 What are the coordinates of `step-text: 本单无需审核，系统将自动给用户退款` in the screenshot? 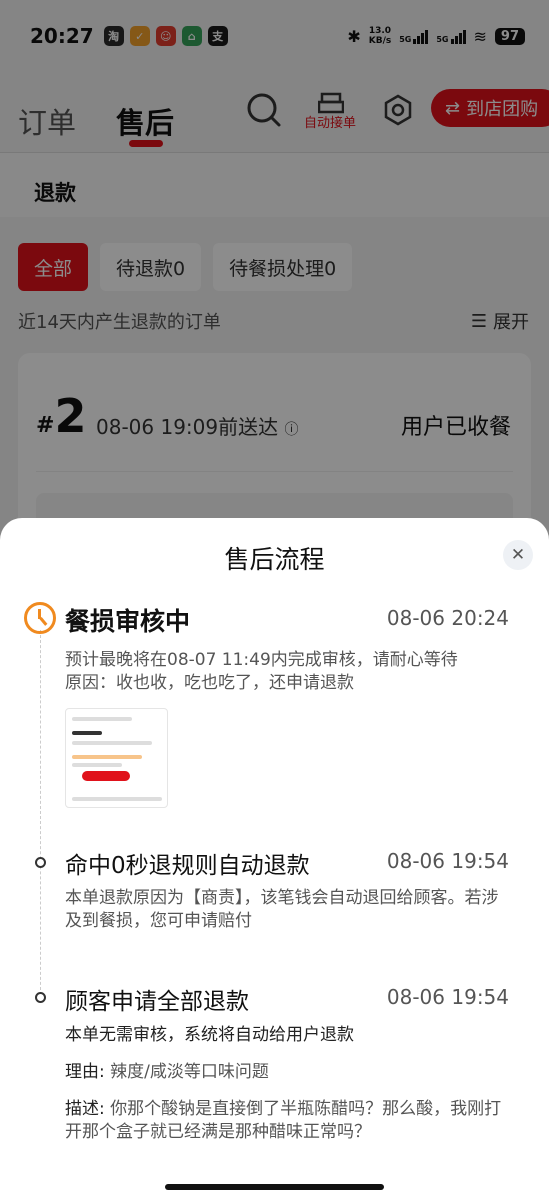 It's located at (209, 1035).